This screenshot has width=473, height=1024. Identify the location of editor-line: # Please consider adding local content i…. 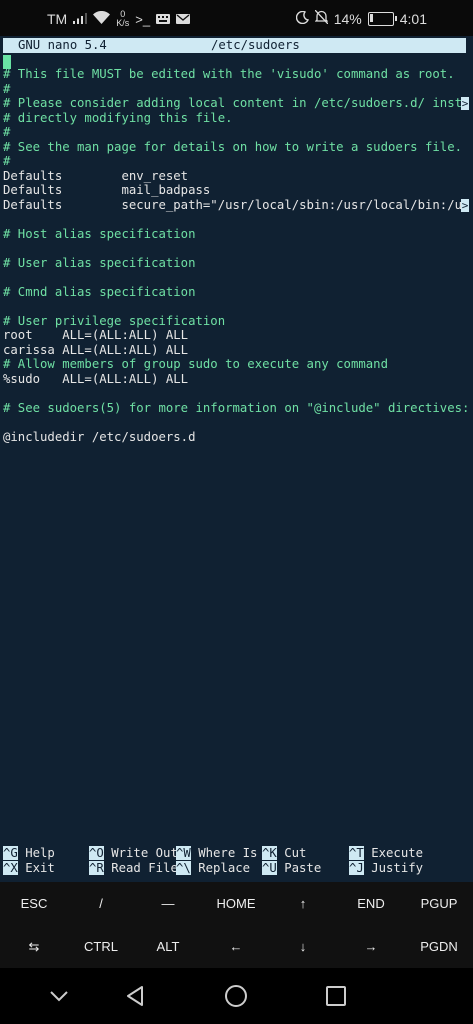
(236, 103).